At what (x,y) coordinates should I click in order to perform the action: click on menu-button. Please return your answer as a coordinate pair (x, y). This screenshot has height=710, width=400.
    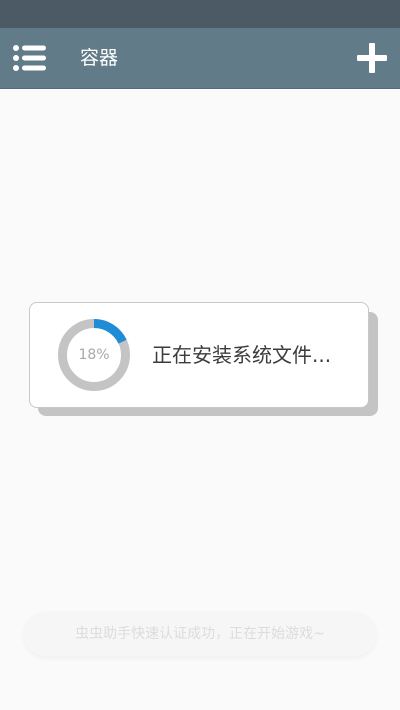
    Looking at the image, I should click on (31, 58).